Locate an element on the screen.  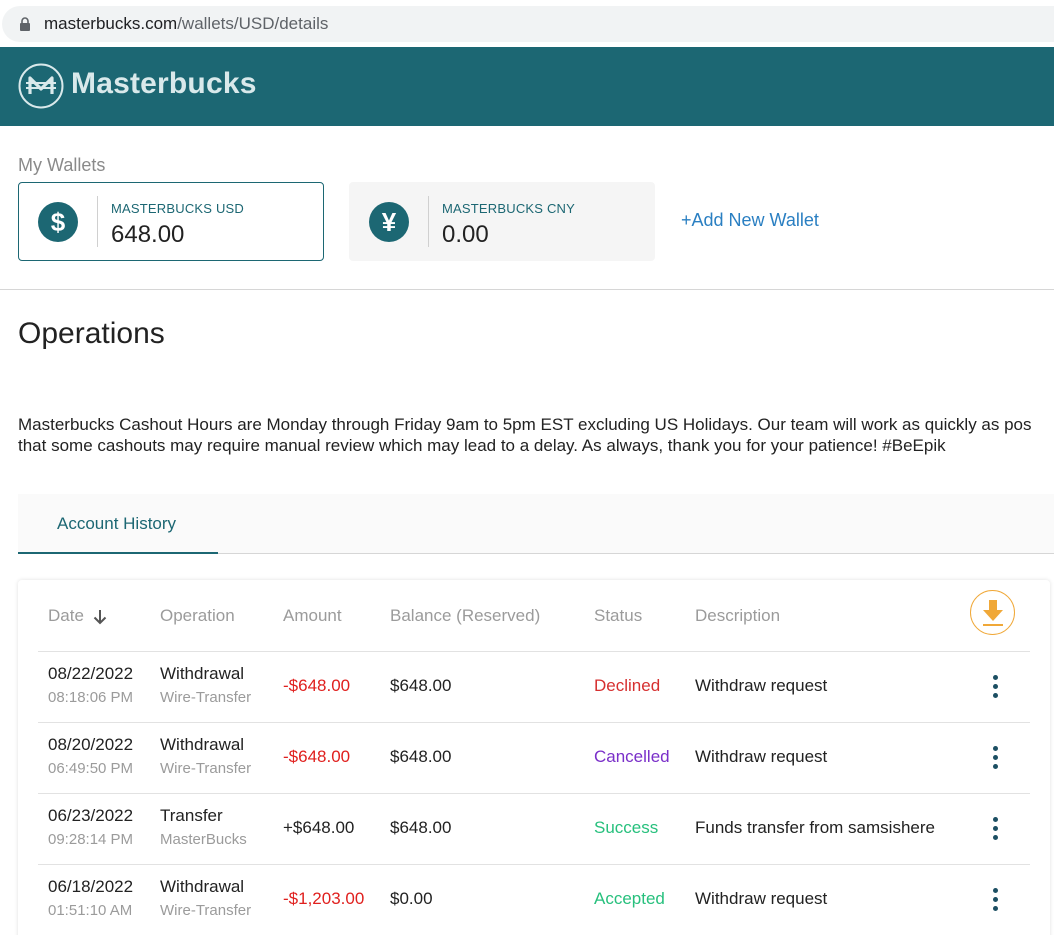
tab-account-history: Account History is located at coordinates (118, 524).